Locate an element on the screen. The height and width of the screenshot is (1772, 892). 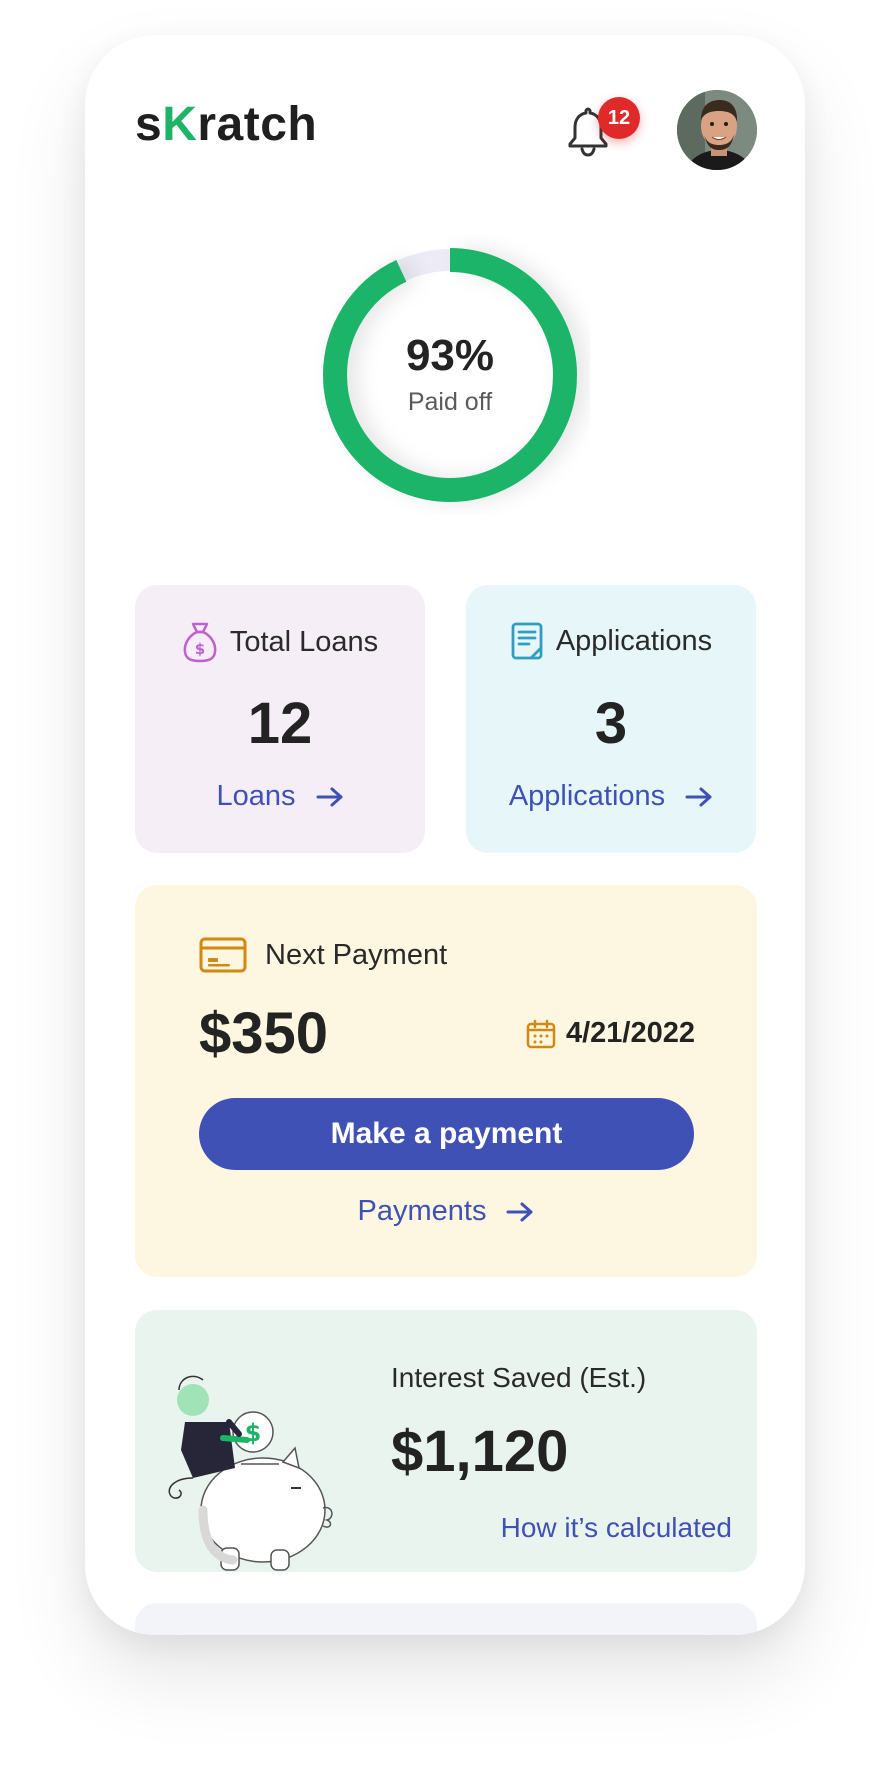
avatar is located at coordinates (717, 130).